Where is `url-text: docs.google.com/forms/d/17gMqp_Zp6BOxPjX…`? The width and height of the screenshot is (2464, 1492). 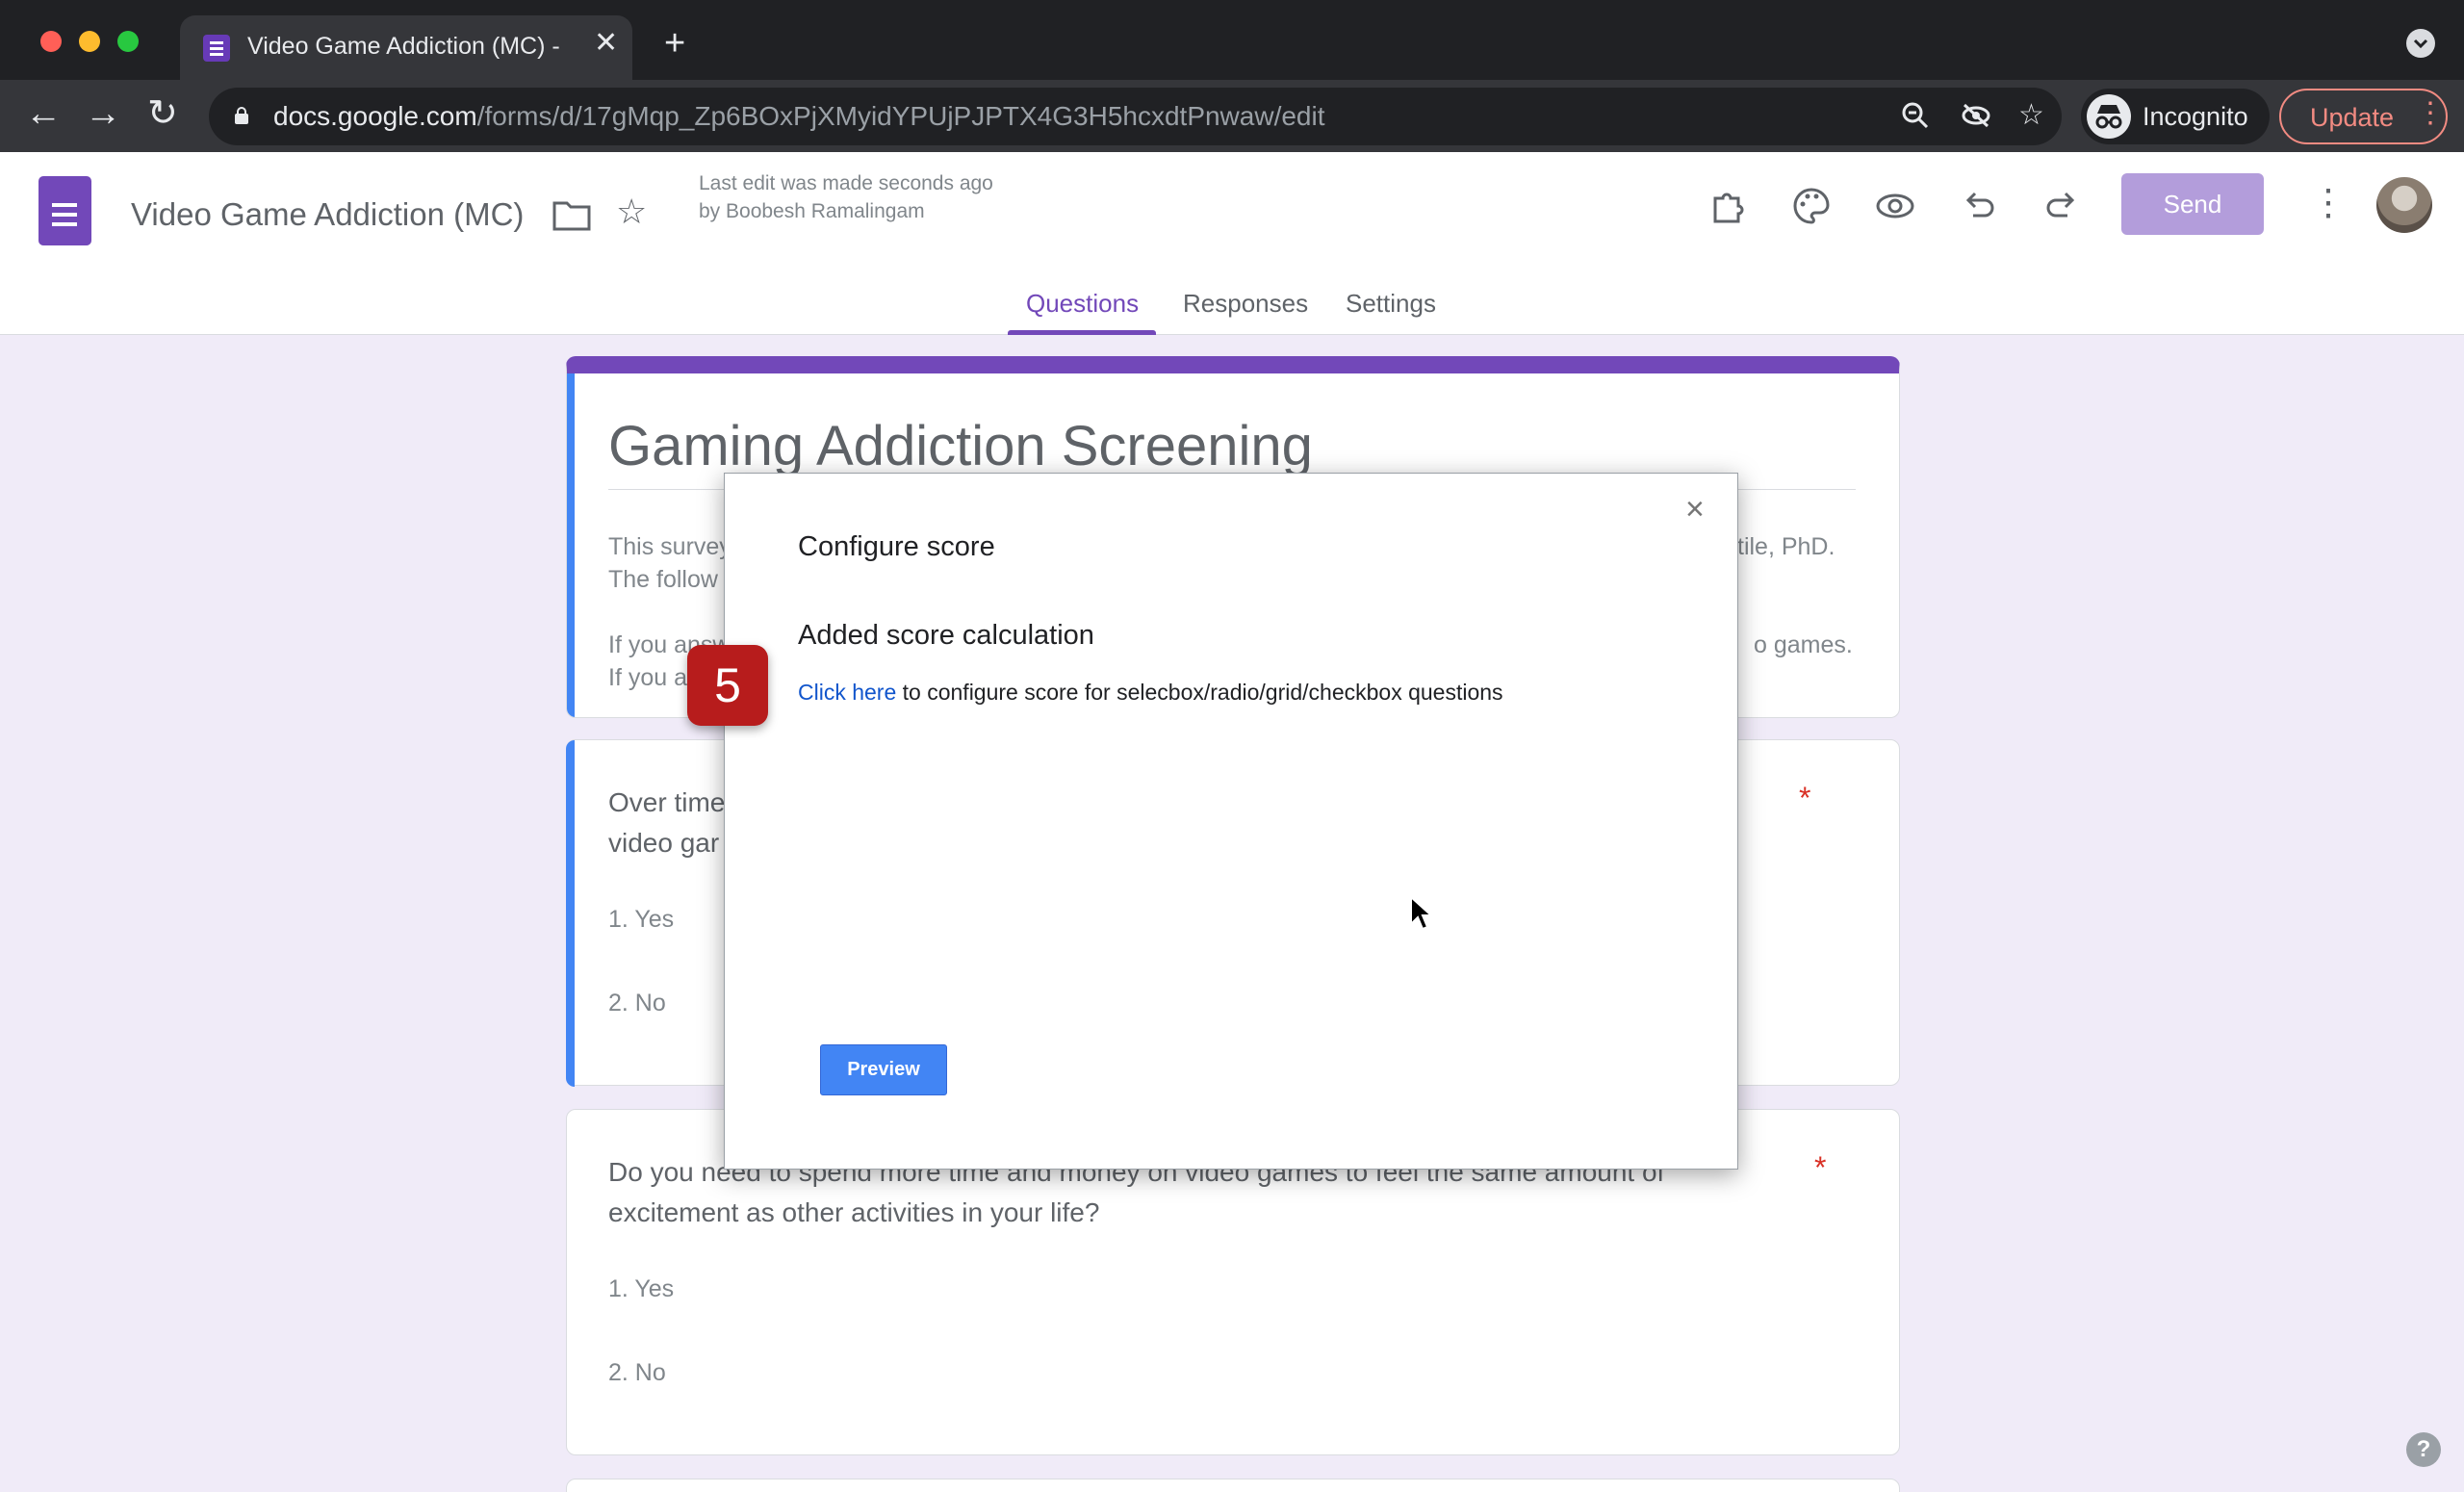 url-text: docs.google.com/forms/d/17gMqp_Zp6BOxPjX… is located at coordinates (799, 116).